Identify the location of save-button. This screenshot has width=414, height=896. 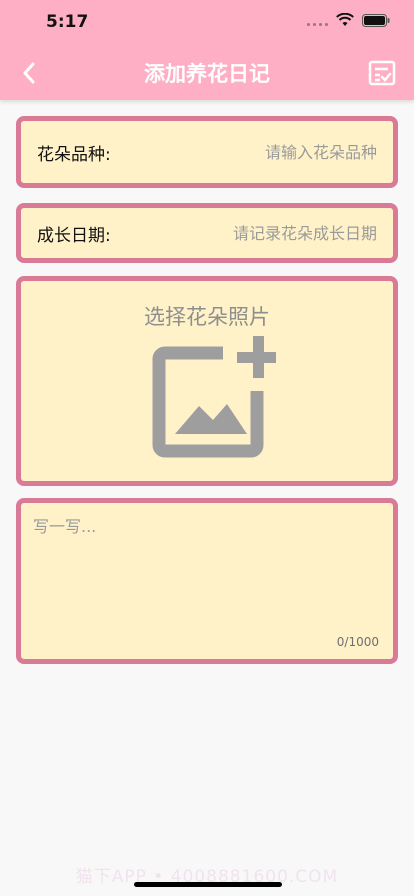
(382, 73).